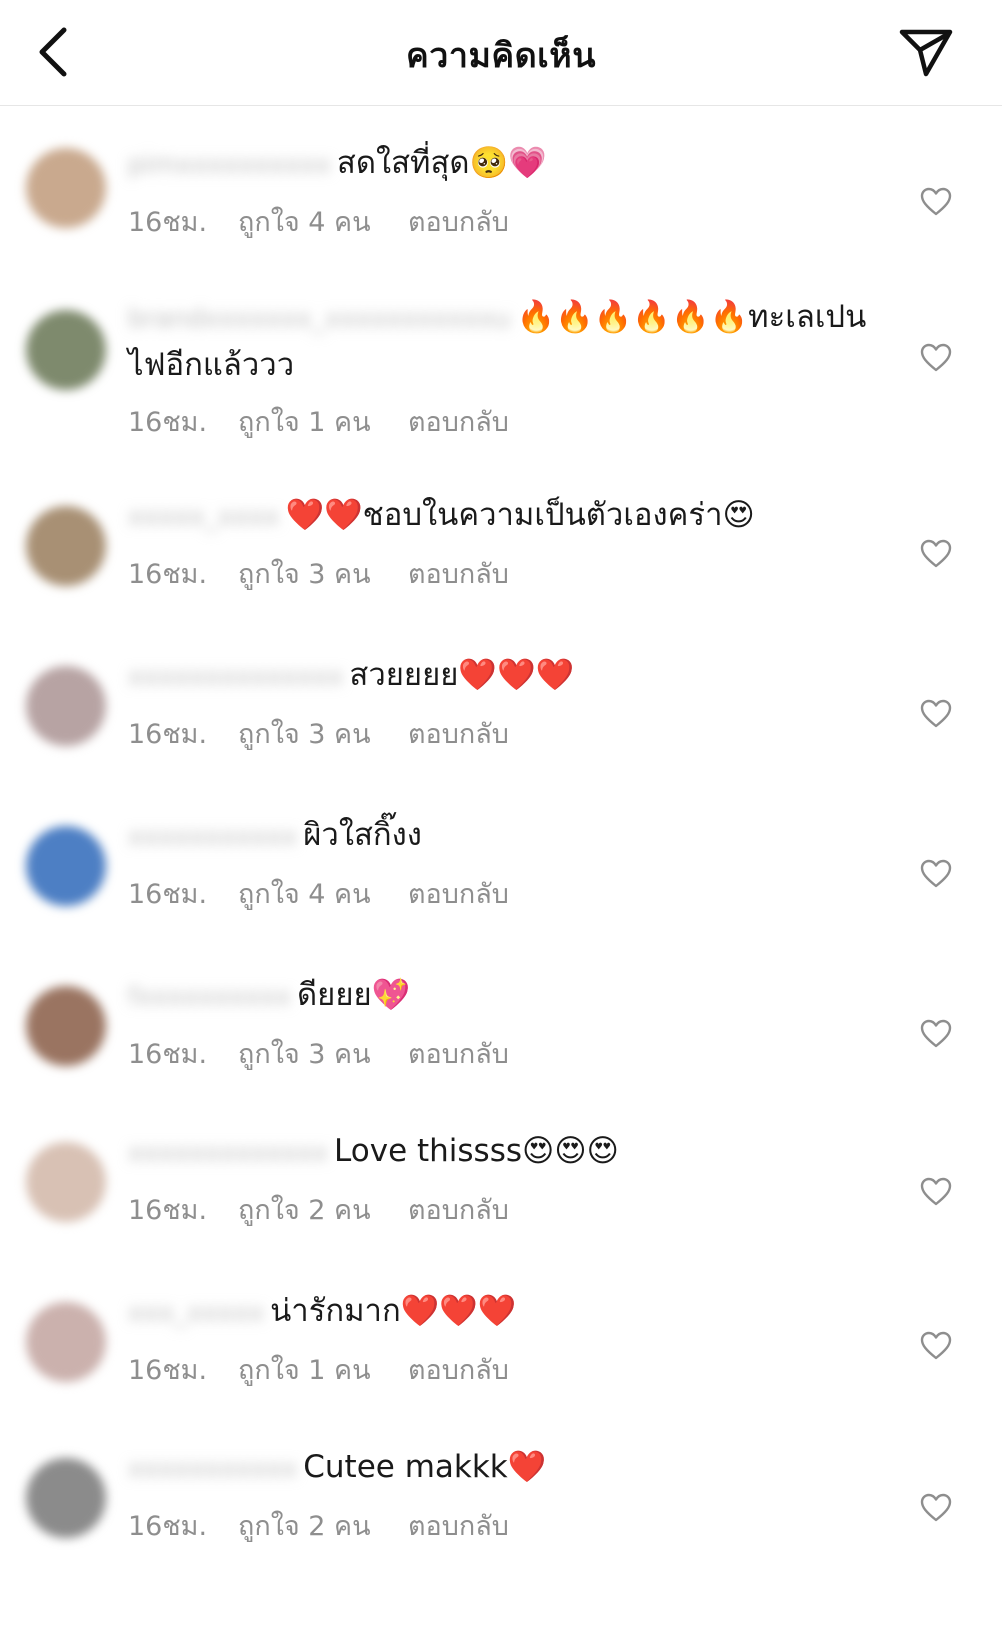 The height and width of the screenshot is (1636, 1002). Describe the element at coordinates (229, 165) in the screenshot. I see `comment-username: pimxxxxxxxxxx` at that location.